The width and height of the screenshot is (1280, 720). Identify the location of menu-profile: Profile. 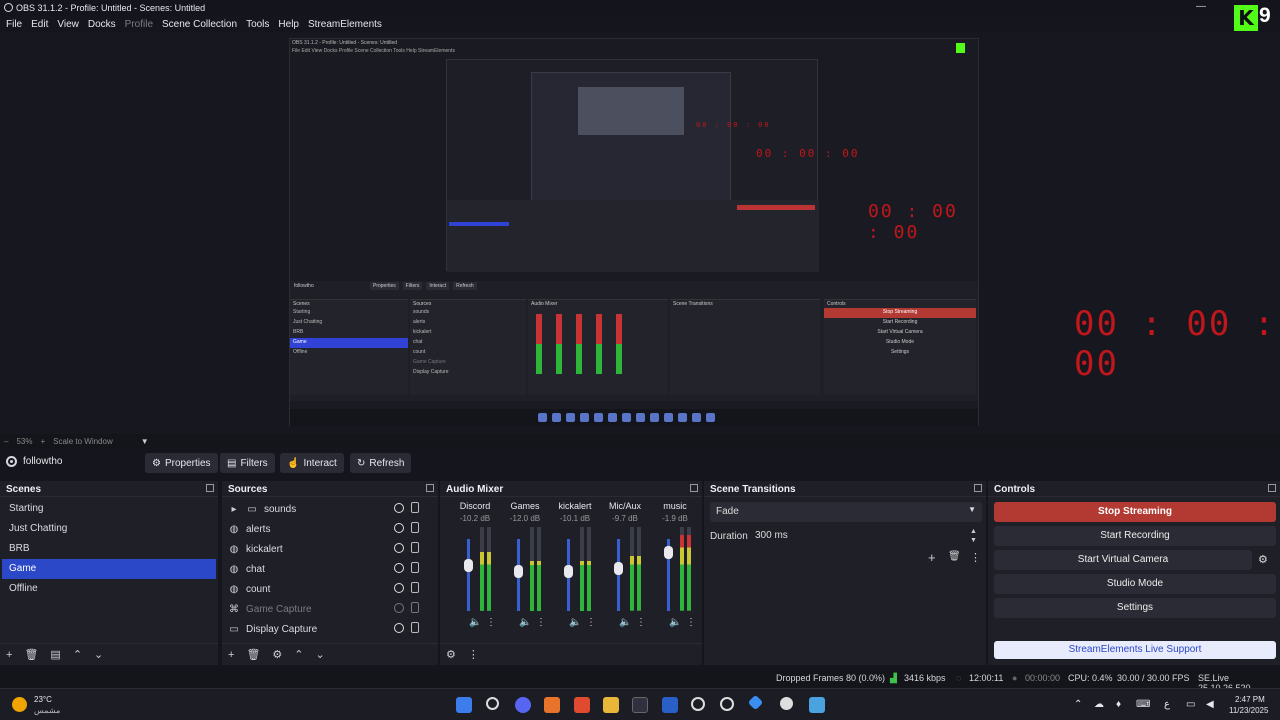
(139, 24).